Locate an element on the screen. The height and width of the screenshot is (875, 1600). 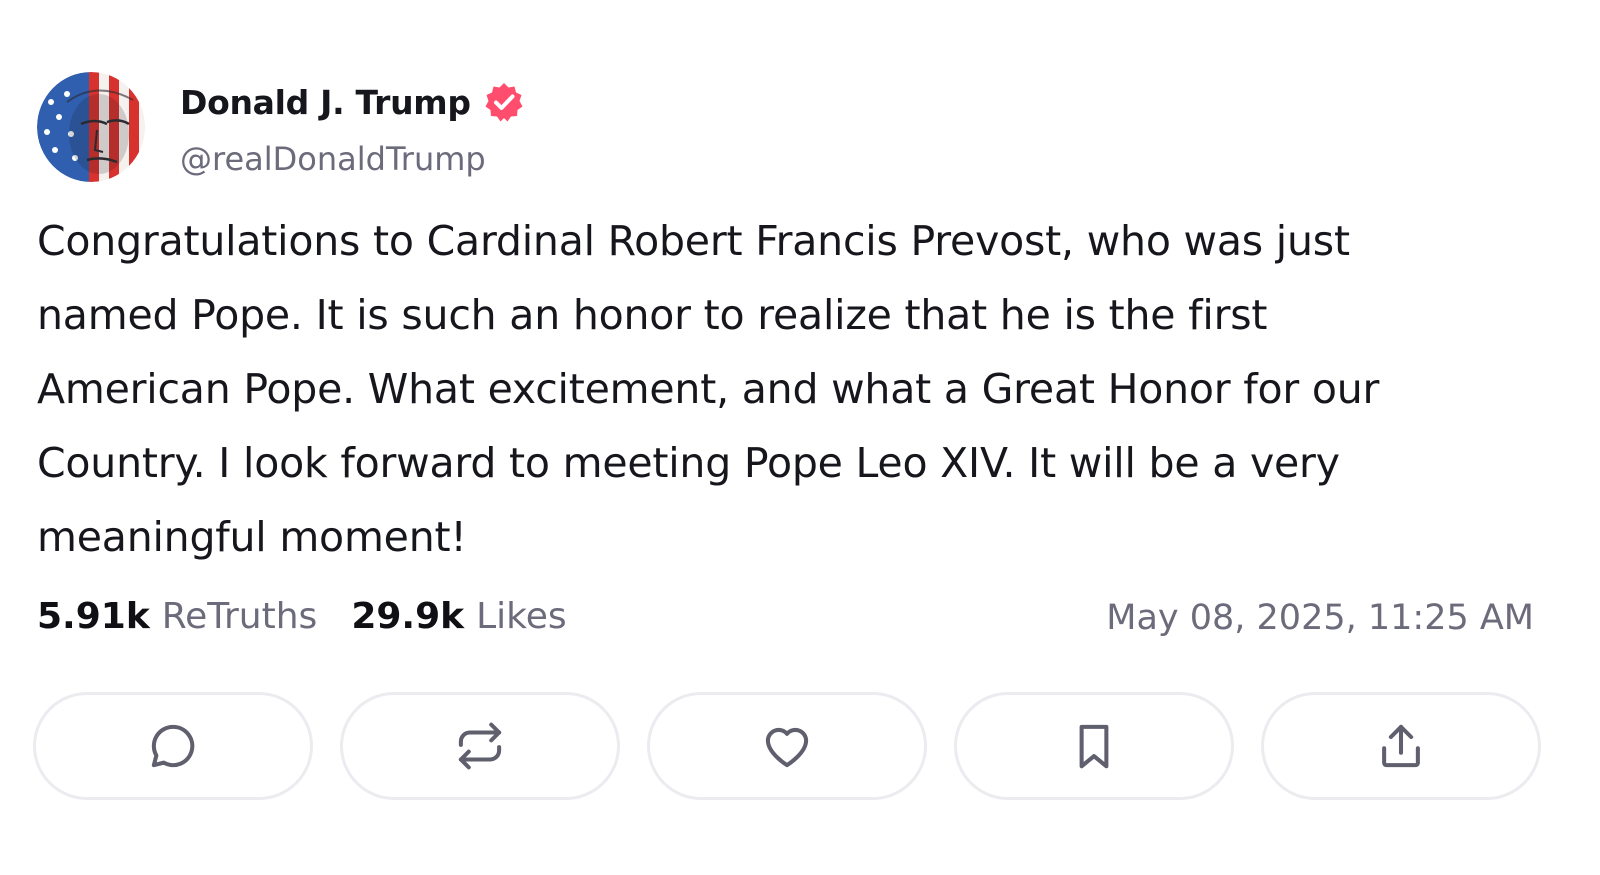
repost-icon is located at coordinates (480, 746).